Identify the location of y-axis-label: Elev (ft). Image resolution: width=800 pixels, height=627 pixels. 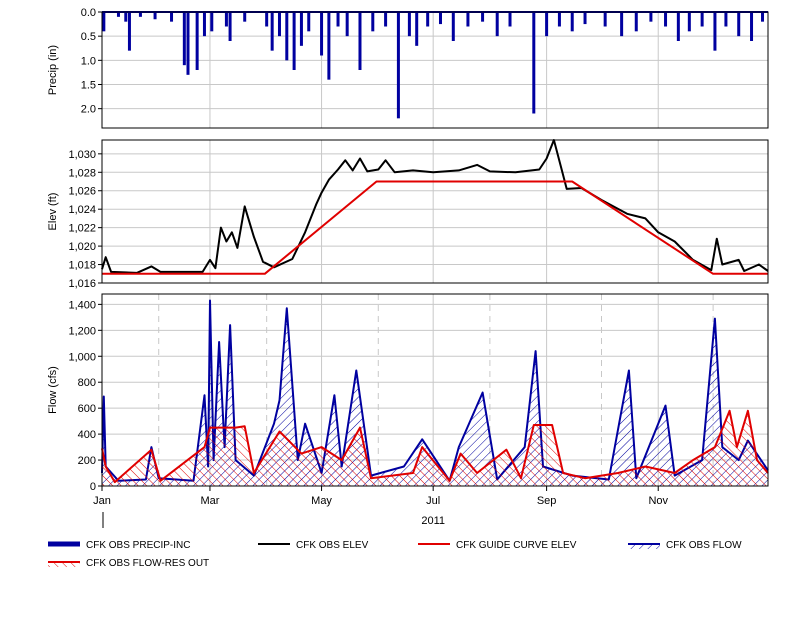
(53, 212).